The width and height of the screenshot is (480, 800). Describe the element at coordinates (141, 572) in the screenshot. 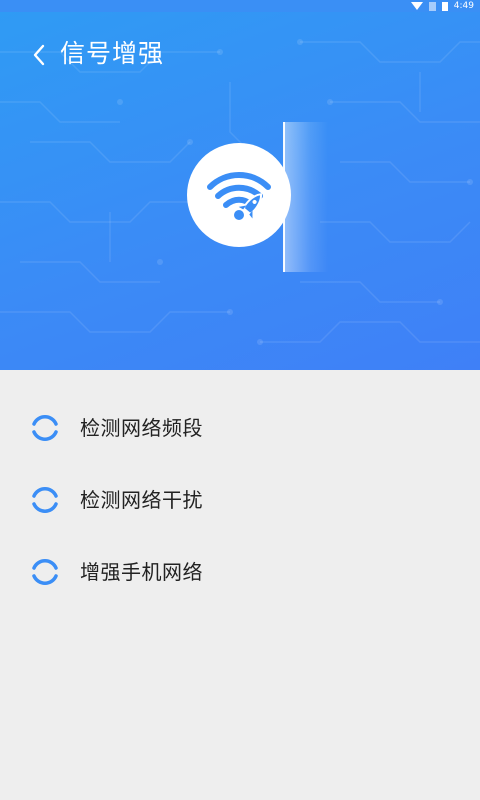

I see `task-label: 增强手机网络` at that location.